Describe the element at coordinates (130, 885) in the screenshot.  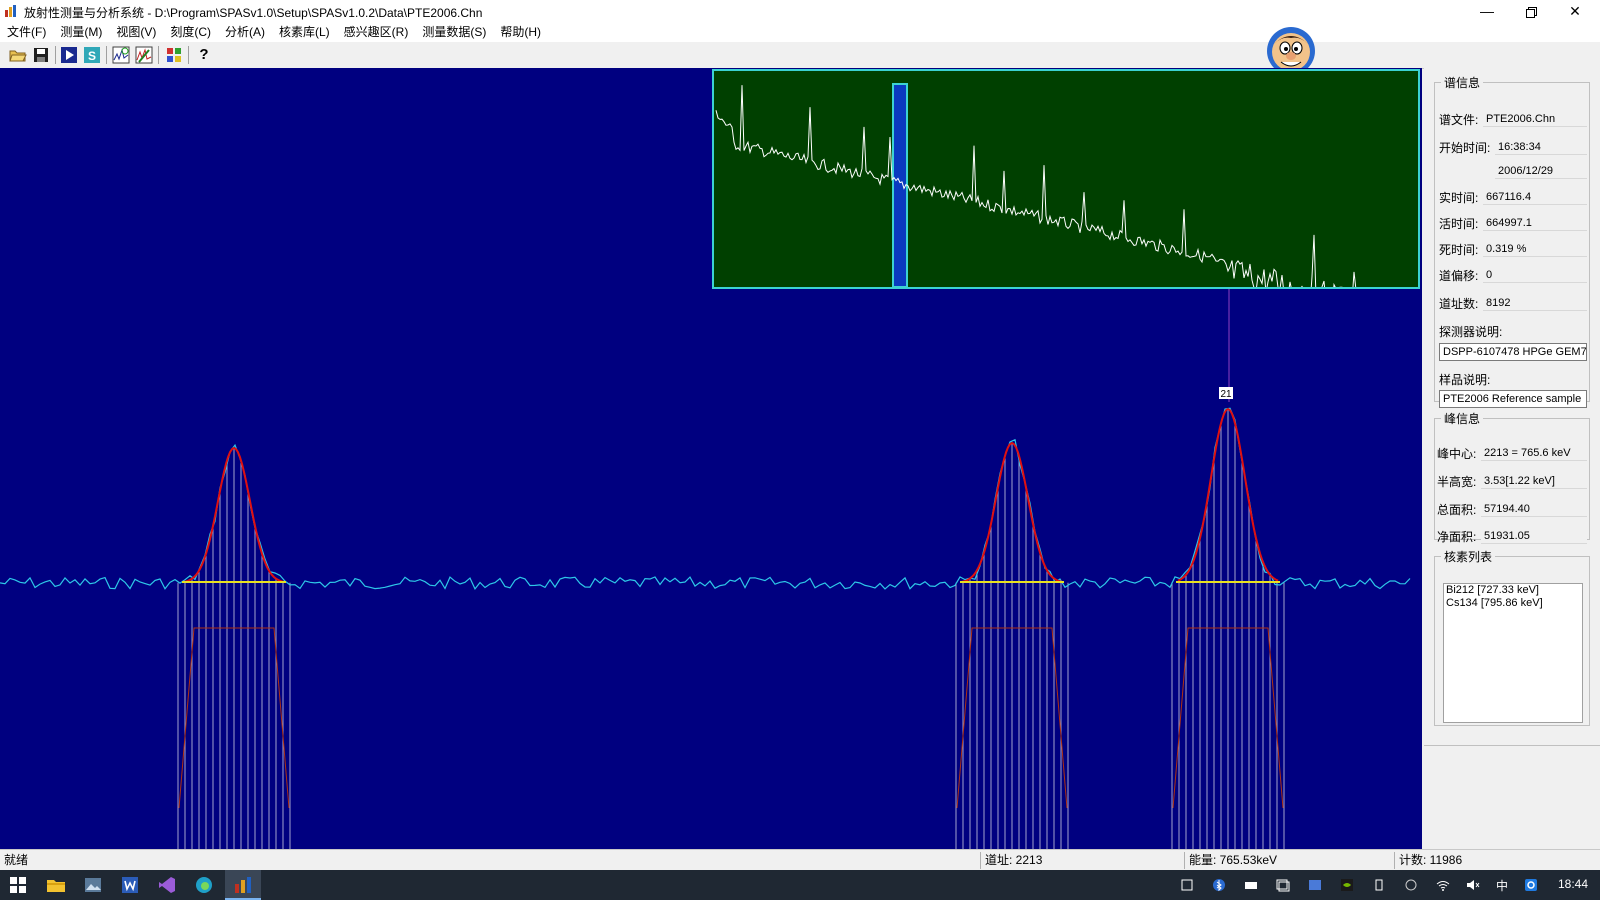
I see `word-icon` at that location.